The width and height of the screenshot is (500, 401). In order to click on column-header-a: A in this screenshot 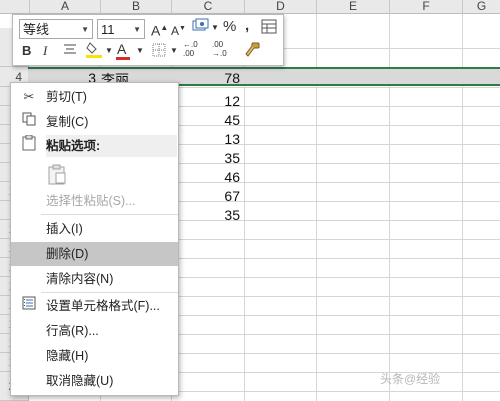, I will do `click(65, 7)`.